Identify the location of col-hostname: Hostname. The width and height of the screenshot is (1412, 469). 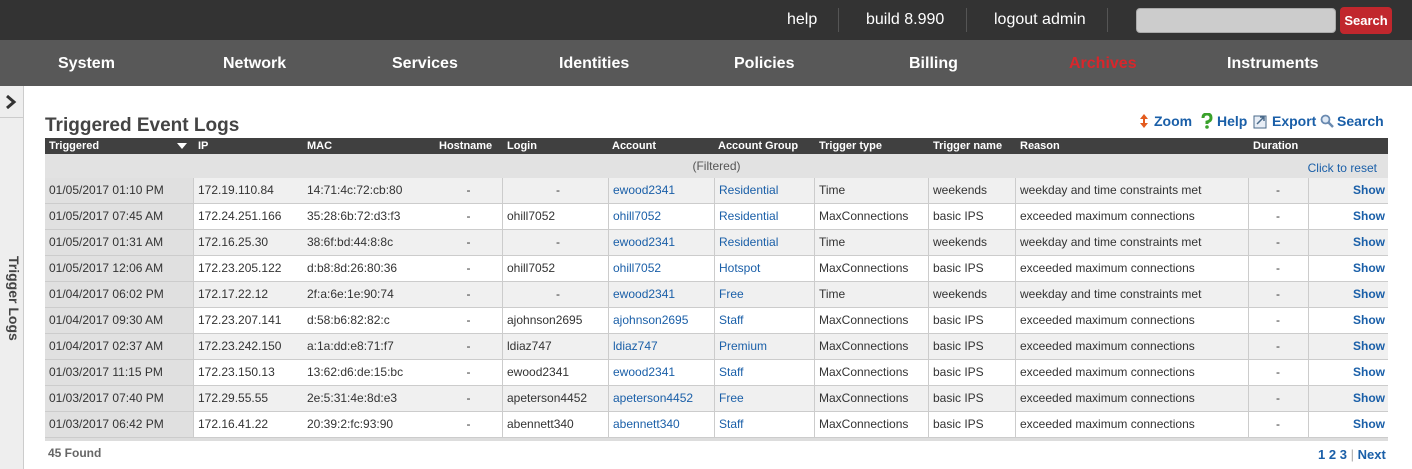
(465, 146).